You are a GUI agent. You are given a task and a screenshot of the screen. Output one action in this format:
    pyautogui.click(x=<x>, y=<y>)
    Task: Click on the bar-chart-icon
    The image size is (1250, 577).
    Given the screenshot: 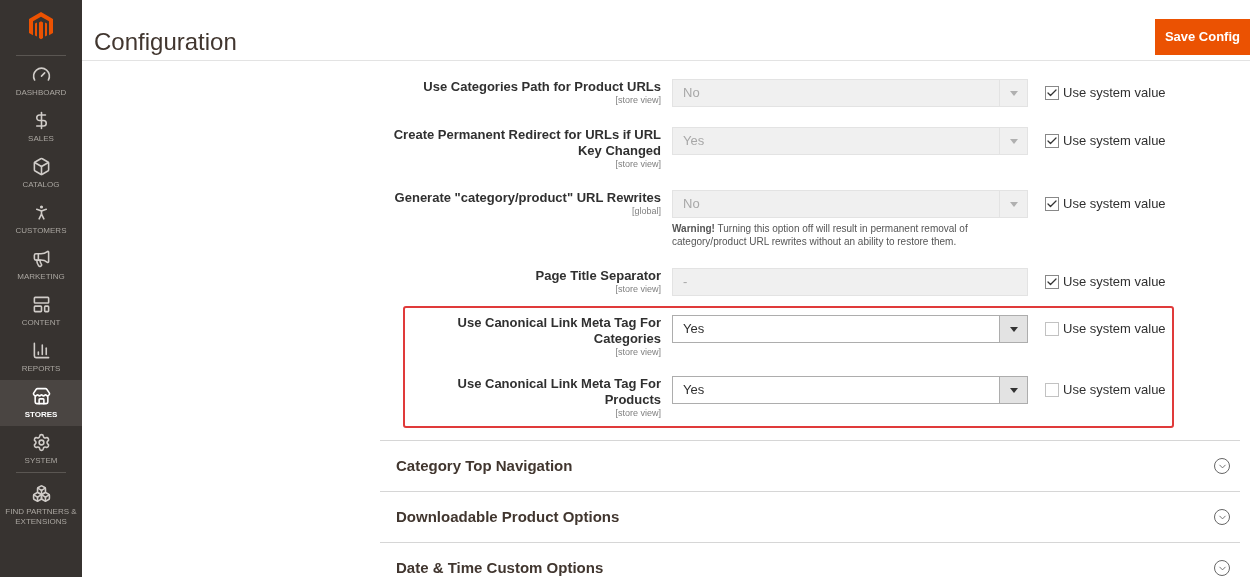 What is the action you would take?
    pyautogui.click(x=41, y=350)
    